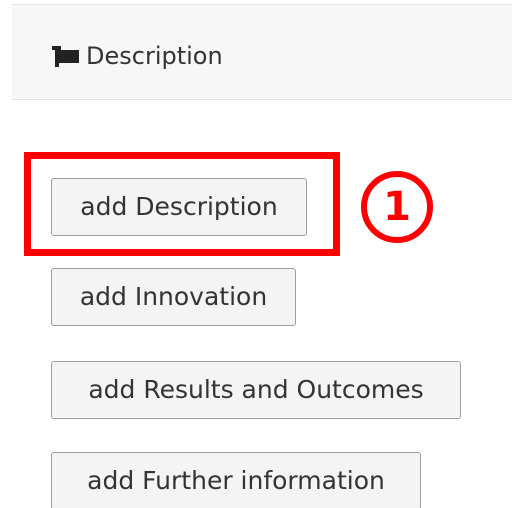 The image size is (512, 508). Describe the element at coordinates (173, 297) in the screenshot. I see `add-innovation-button: add Innovation` at that location.